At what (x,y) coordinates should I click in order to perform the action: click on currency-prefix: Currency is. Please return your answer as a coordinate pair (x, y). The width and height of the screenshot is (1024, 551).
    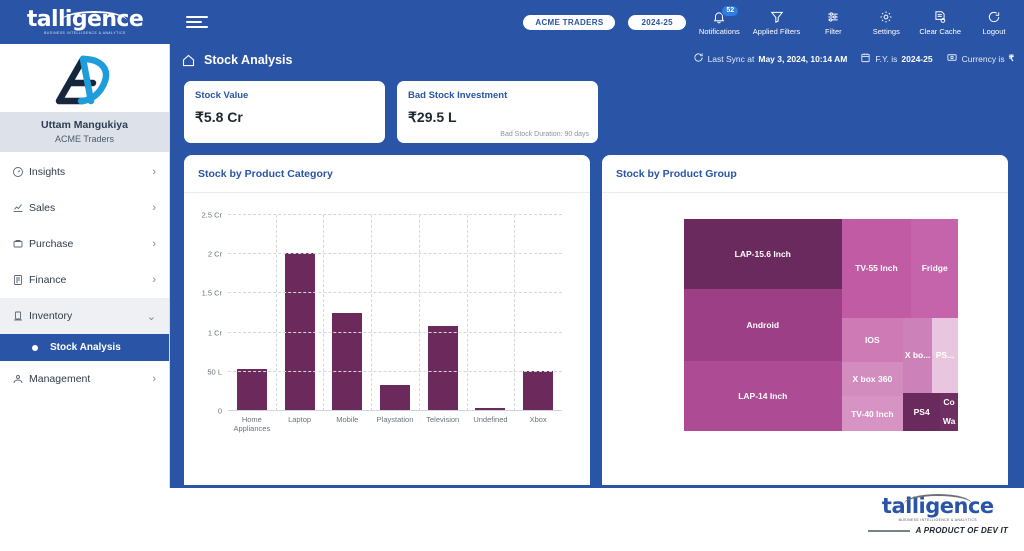
    Looking at the image, I should click on (983, 58).